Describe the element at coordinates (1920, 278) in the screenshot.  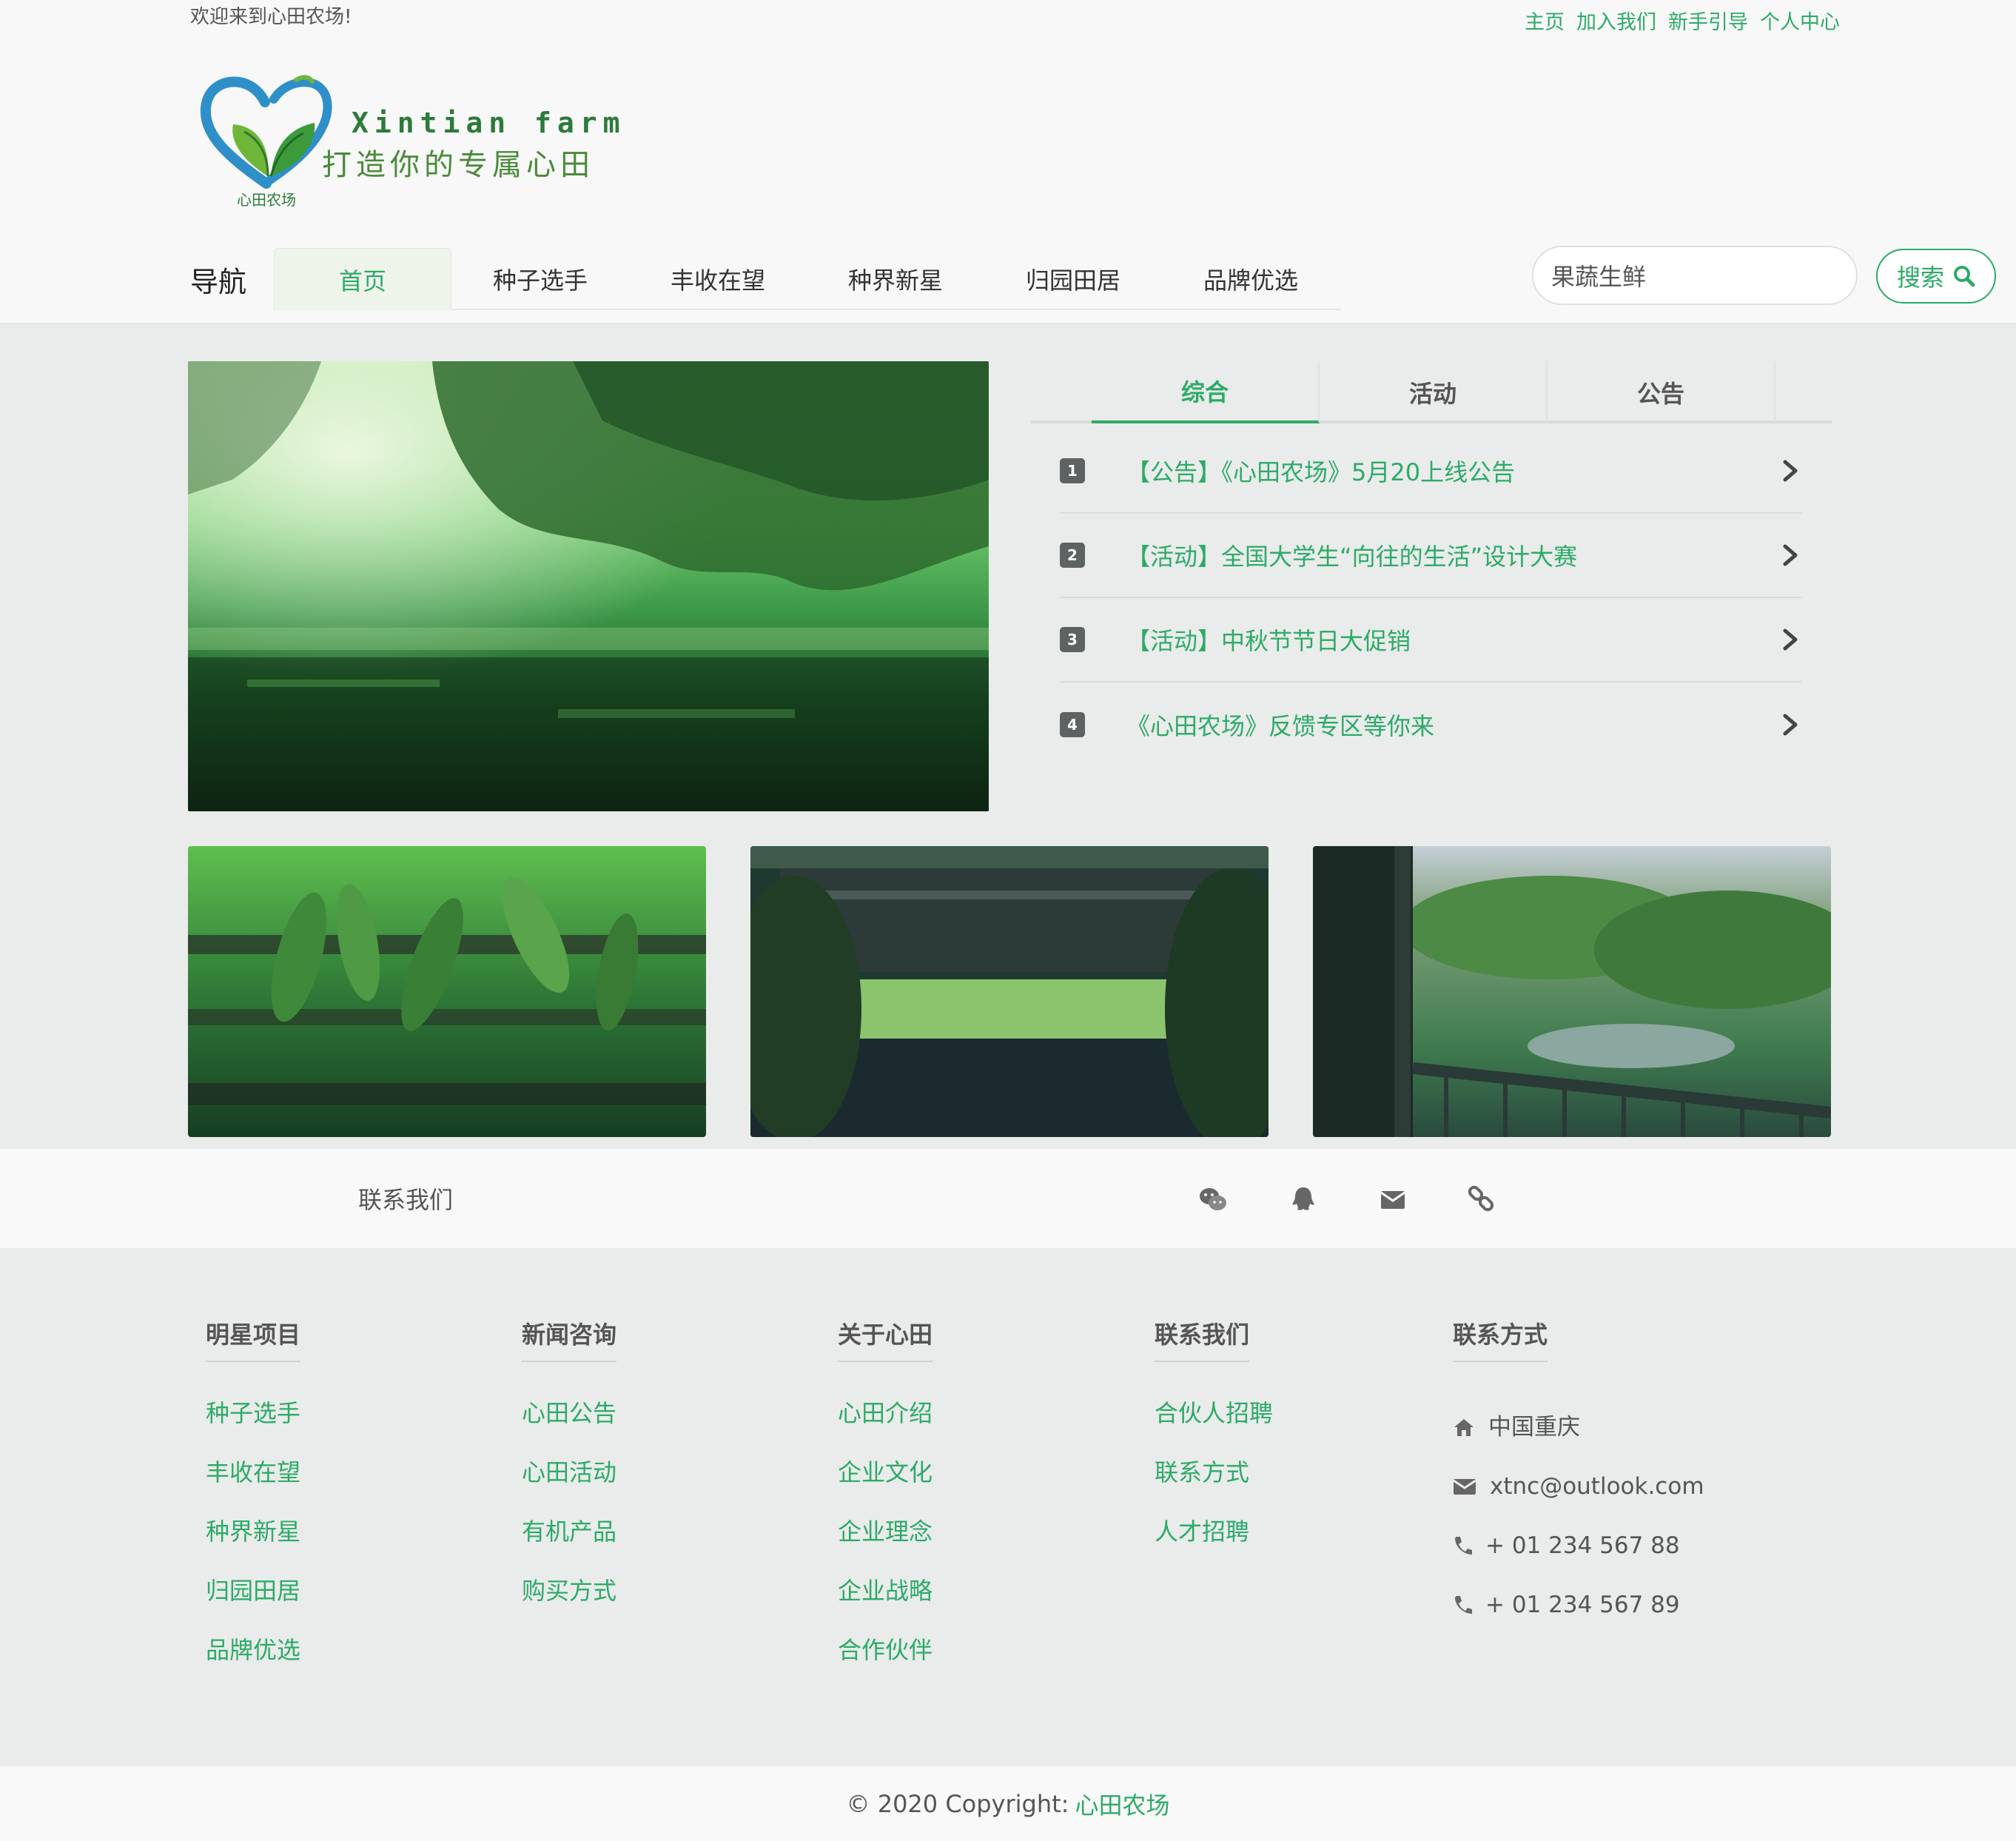
I see `search-button-label: 搜索` at that location.